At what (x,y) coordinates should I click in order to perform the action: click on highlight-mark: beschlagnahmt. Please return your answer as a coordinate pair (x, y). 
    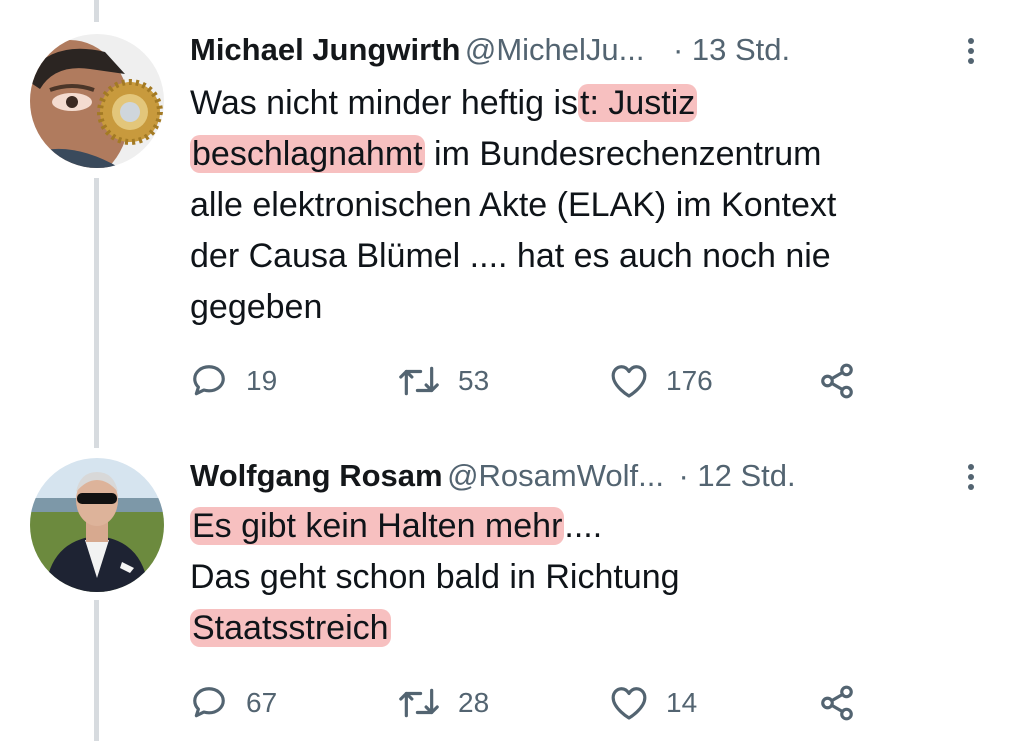
    Looking at the image, I should click on (307, 154).